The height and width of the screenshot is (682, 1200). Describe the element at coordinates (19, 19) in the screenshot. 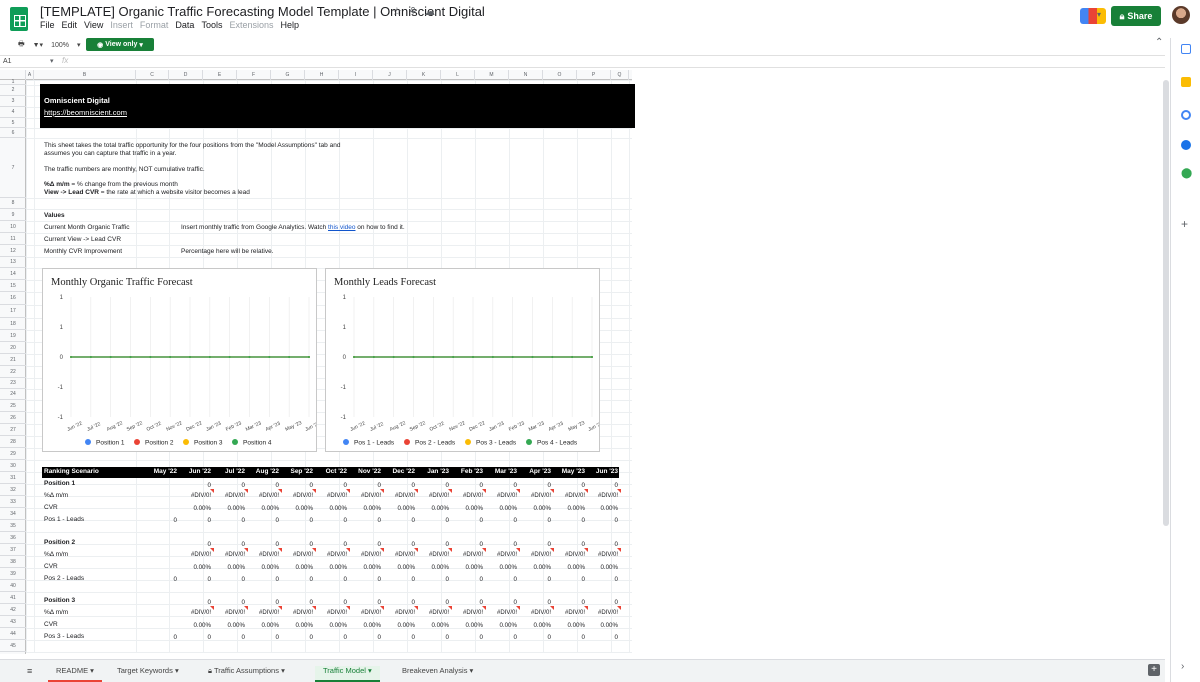

I see `sheets-logo-icon` at that location.